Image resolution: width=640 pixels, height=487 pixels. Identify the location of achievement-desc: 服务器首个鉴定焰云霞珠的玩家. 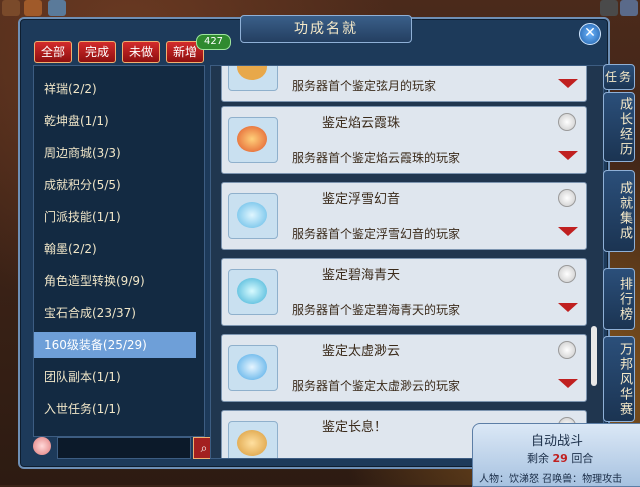
(376, 158).